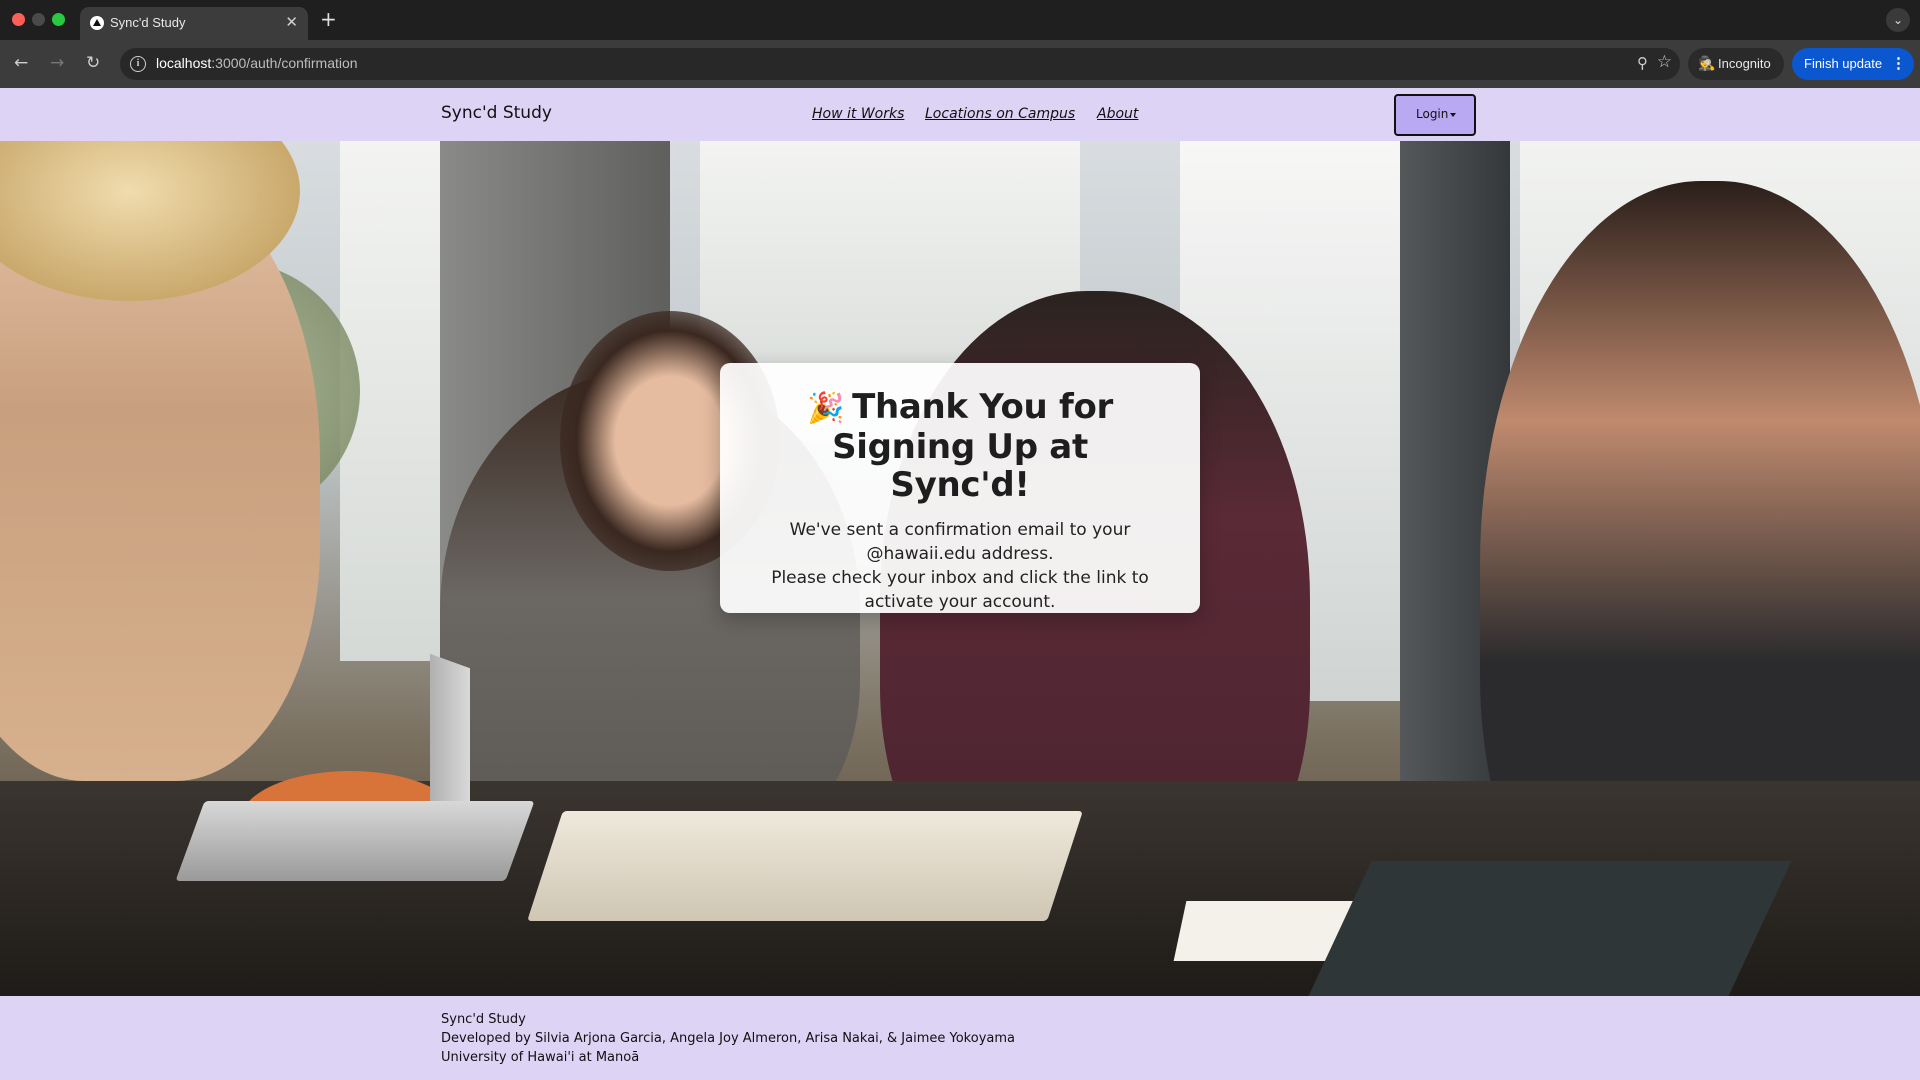 Image resolution: width=1920 pixels, height=1080 pixels. Describe the element at coordinates (328, 19) in the screenshot. I see `new-tab-button: +` at that location.